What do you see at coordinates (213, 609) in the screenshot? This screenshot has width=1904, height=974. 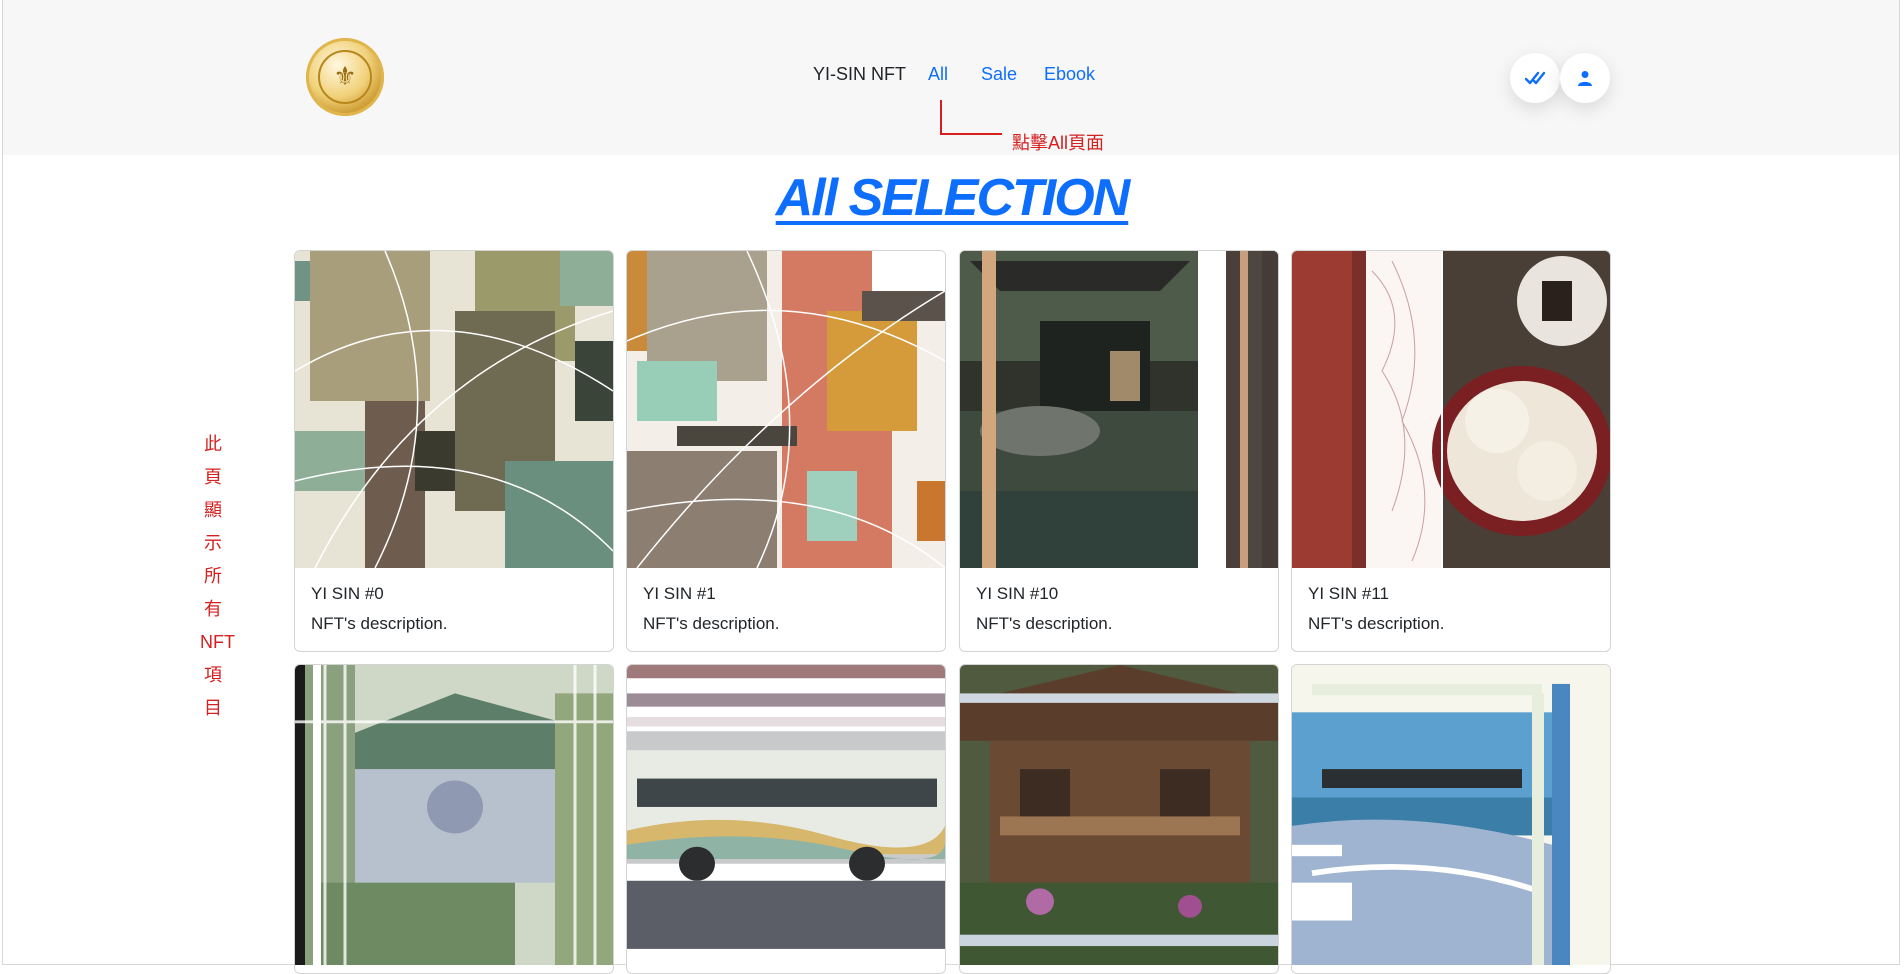 I see `side-note-char: 有` at bounding box center [213, 609].